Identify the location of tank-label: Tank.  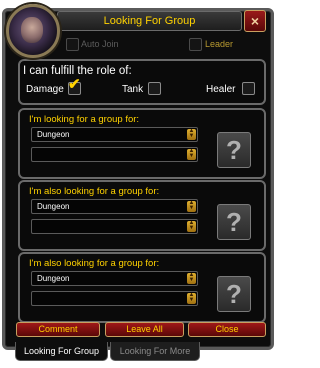
(133, 89).